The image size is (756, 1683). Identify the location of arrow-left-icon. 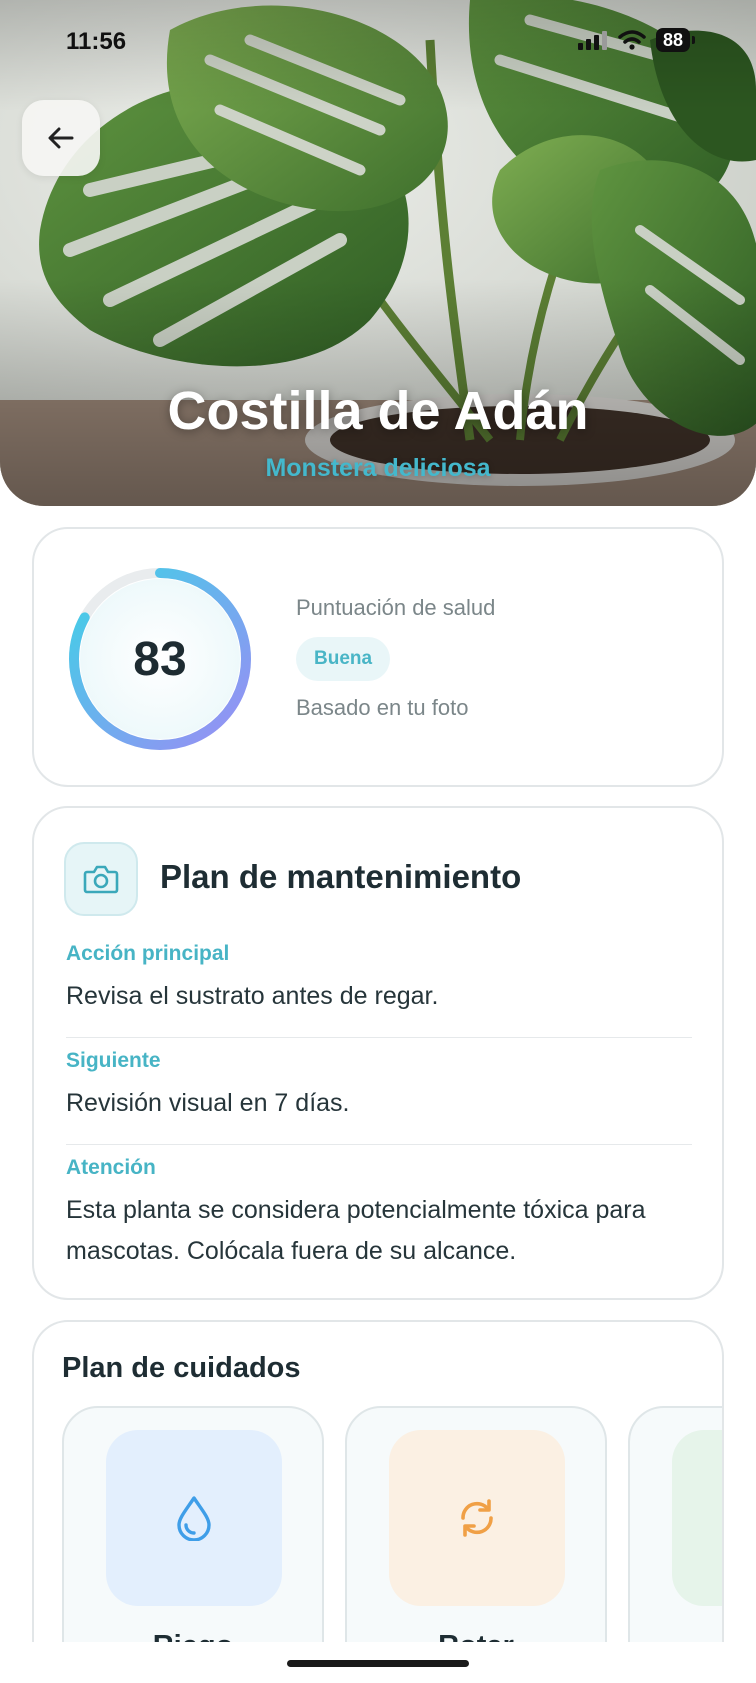
(61, 138).